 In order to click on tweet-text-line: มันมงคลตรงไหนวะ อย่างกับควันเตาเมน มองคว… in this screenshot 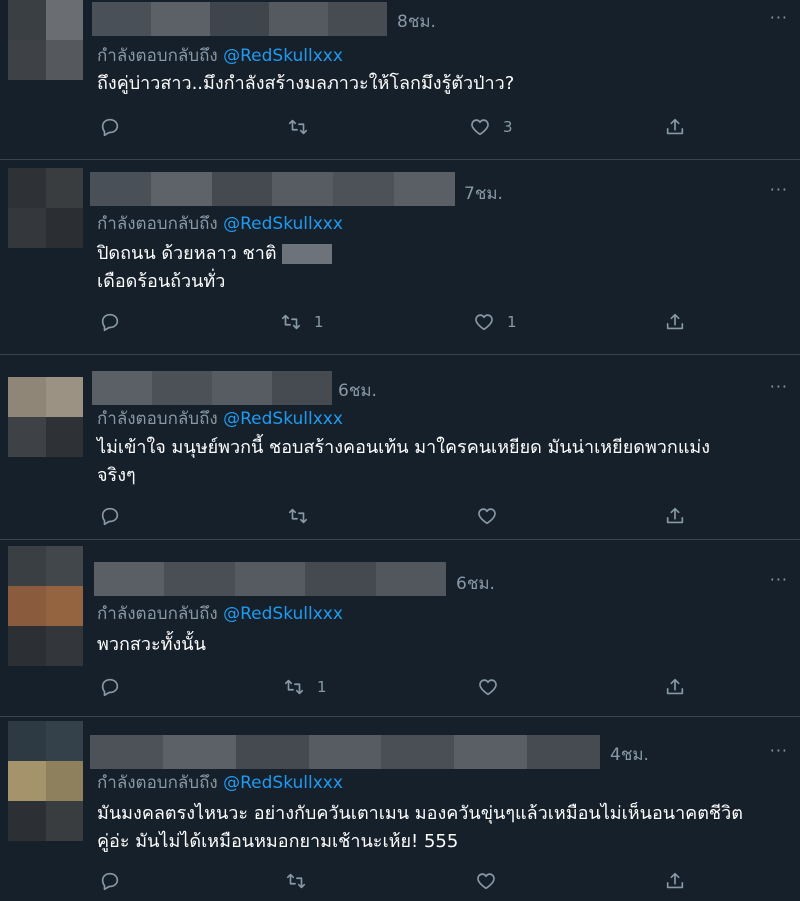, I will do `click(420, 813)`.